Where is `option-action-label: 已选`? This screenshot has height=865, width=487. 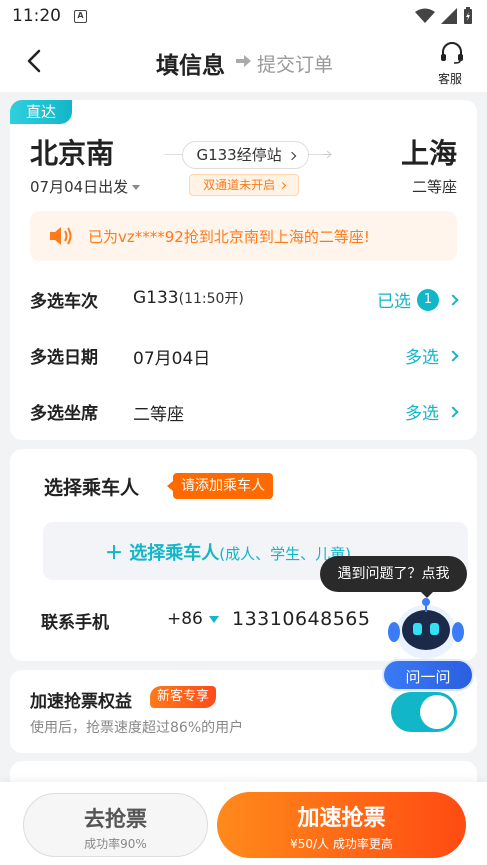 option-action-label: 已选 is located at coordinates (394, 302).